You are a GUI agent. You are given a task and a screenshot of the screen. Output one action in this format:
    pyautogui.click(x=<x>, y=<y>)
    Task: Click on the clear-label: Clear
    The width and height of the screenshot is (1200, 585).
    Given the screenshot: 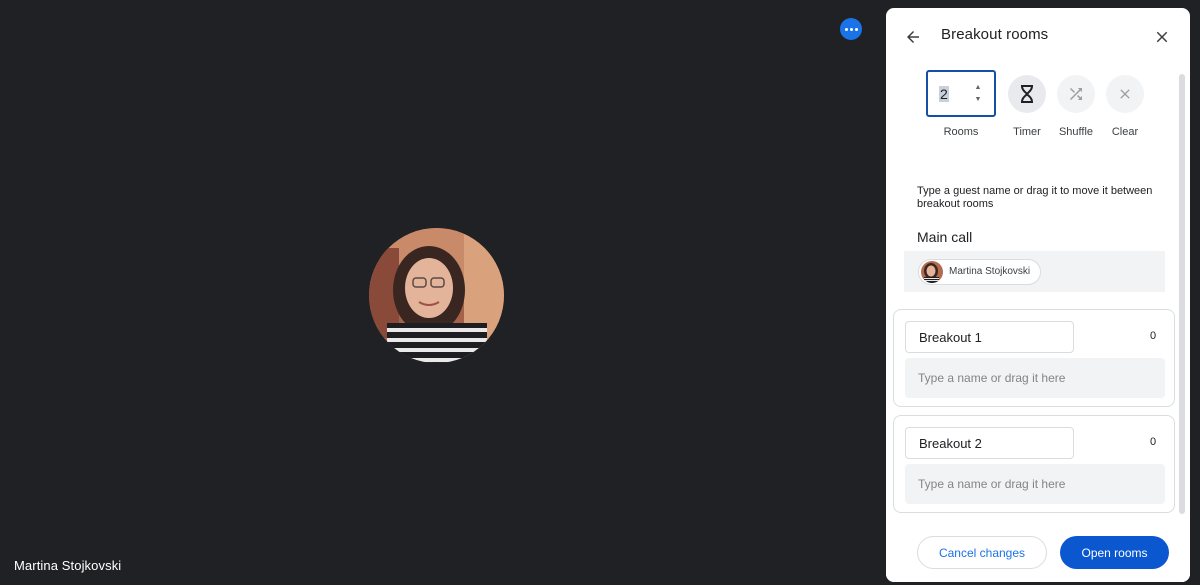 What is the action you would take?
    pyautogui.click(x=1125, y=132)
    